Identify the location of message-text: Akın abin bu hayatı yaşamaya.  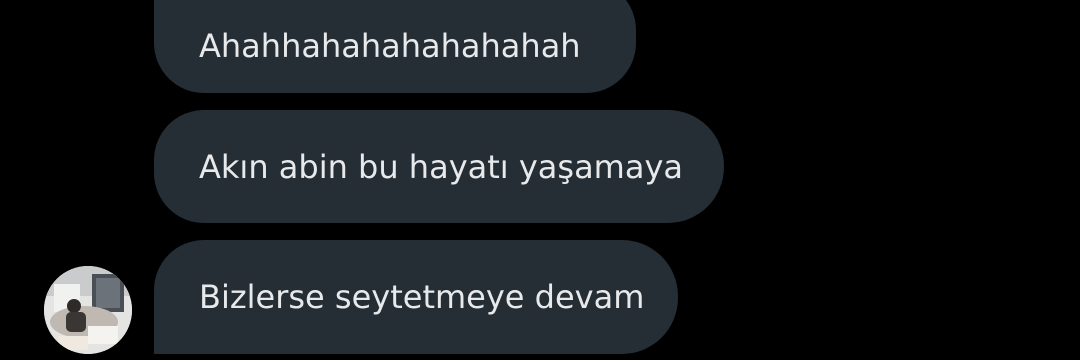
(441, 166).